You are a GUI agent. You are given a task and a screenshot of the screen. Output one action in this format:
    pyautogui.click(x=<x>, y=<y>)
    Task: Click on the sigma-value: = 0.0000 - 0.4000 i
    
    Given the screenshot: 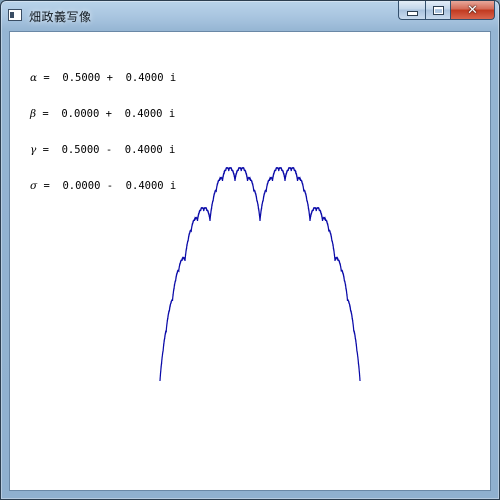 What is the action you would take?
    pyautogui.click(x=107, y=186)
    